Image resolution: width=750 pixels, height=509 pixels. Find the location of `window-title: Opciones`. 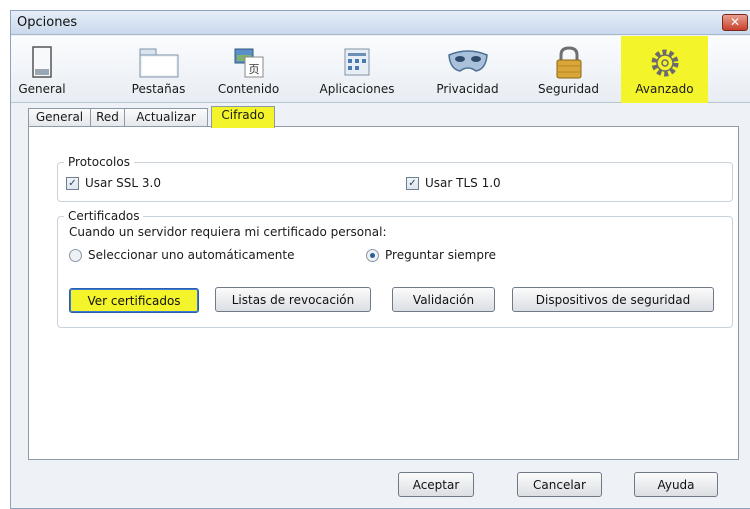

window-title: Opciones is located at coordinates (47, 22).